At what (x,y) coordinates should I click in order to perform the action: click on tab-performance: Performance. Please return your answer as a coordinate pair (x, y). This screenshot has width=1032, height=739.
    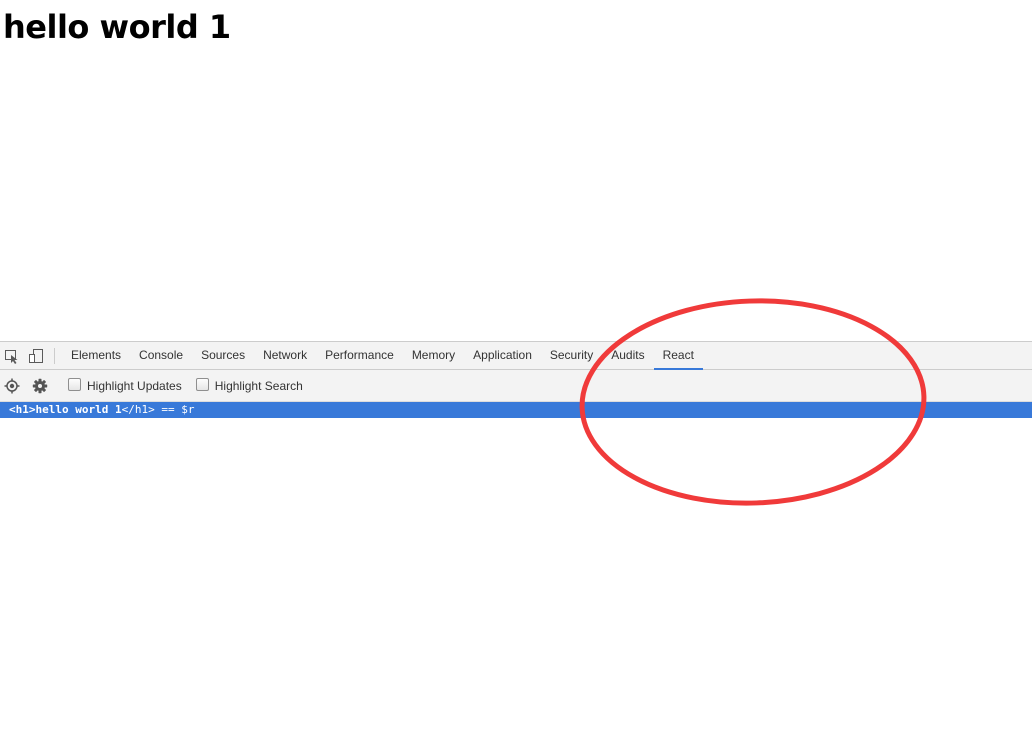
    Looking at the image, I should click on (359, 355).